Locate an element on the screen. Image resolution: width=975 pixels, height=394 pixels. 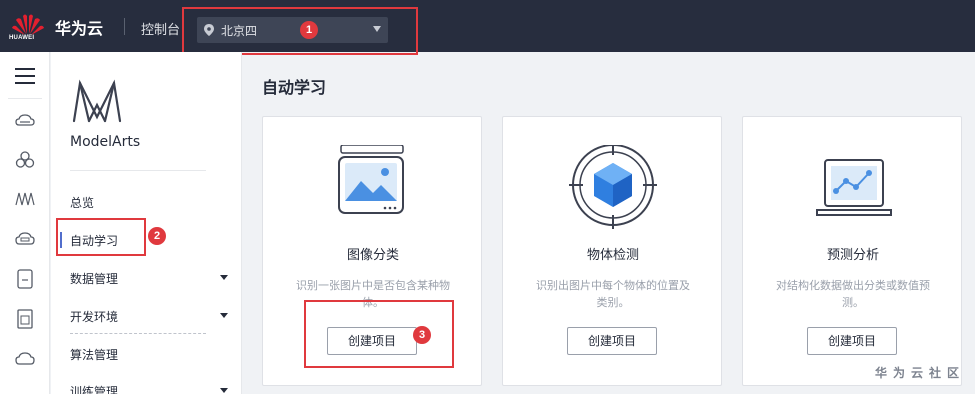
card-description: 识别出图片中每个物体的位置及类别。 is located at coordinates (613, 294).